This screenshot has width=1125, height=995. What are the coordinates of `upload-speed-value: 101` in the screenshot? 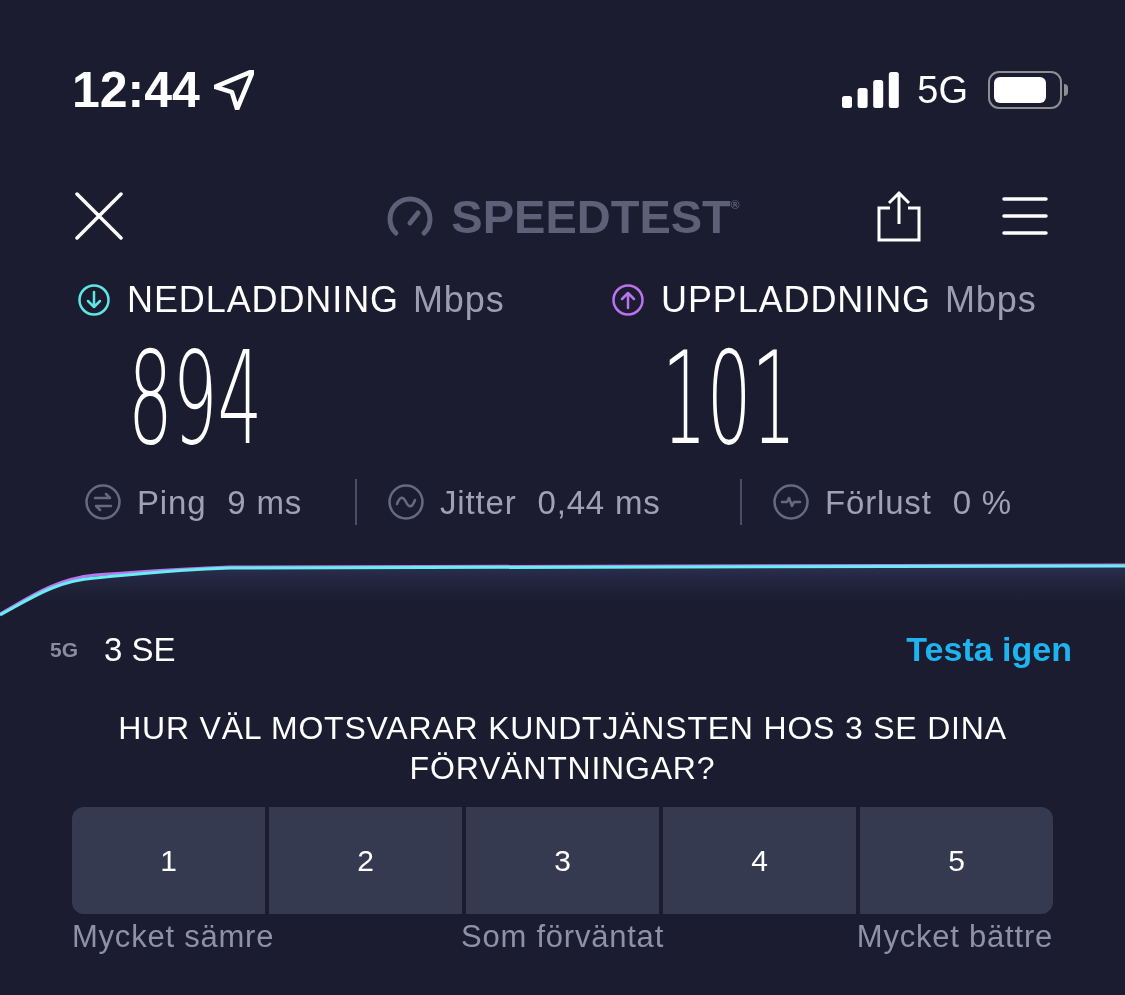 It's located at (729, 399).